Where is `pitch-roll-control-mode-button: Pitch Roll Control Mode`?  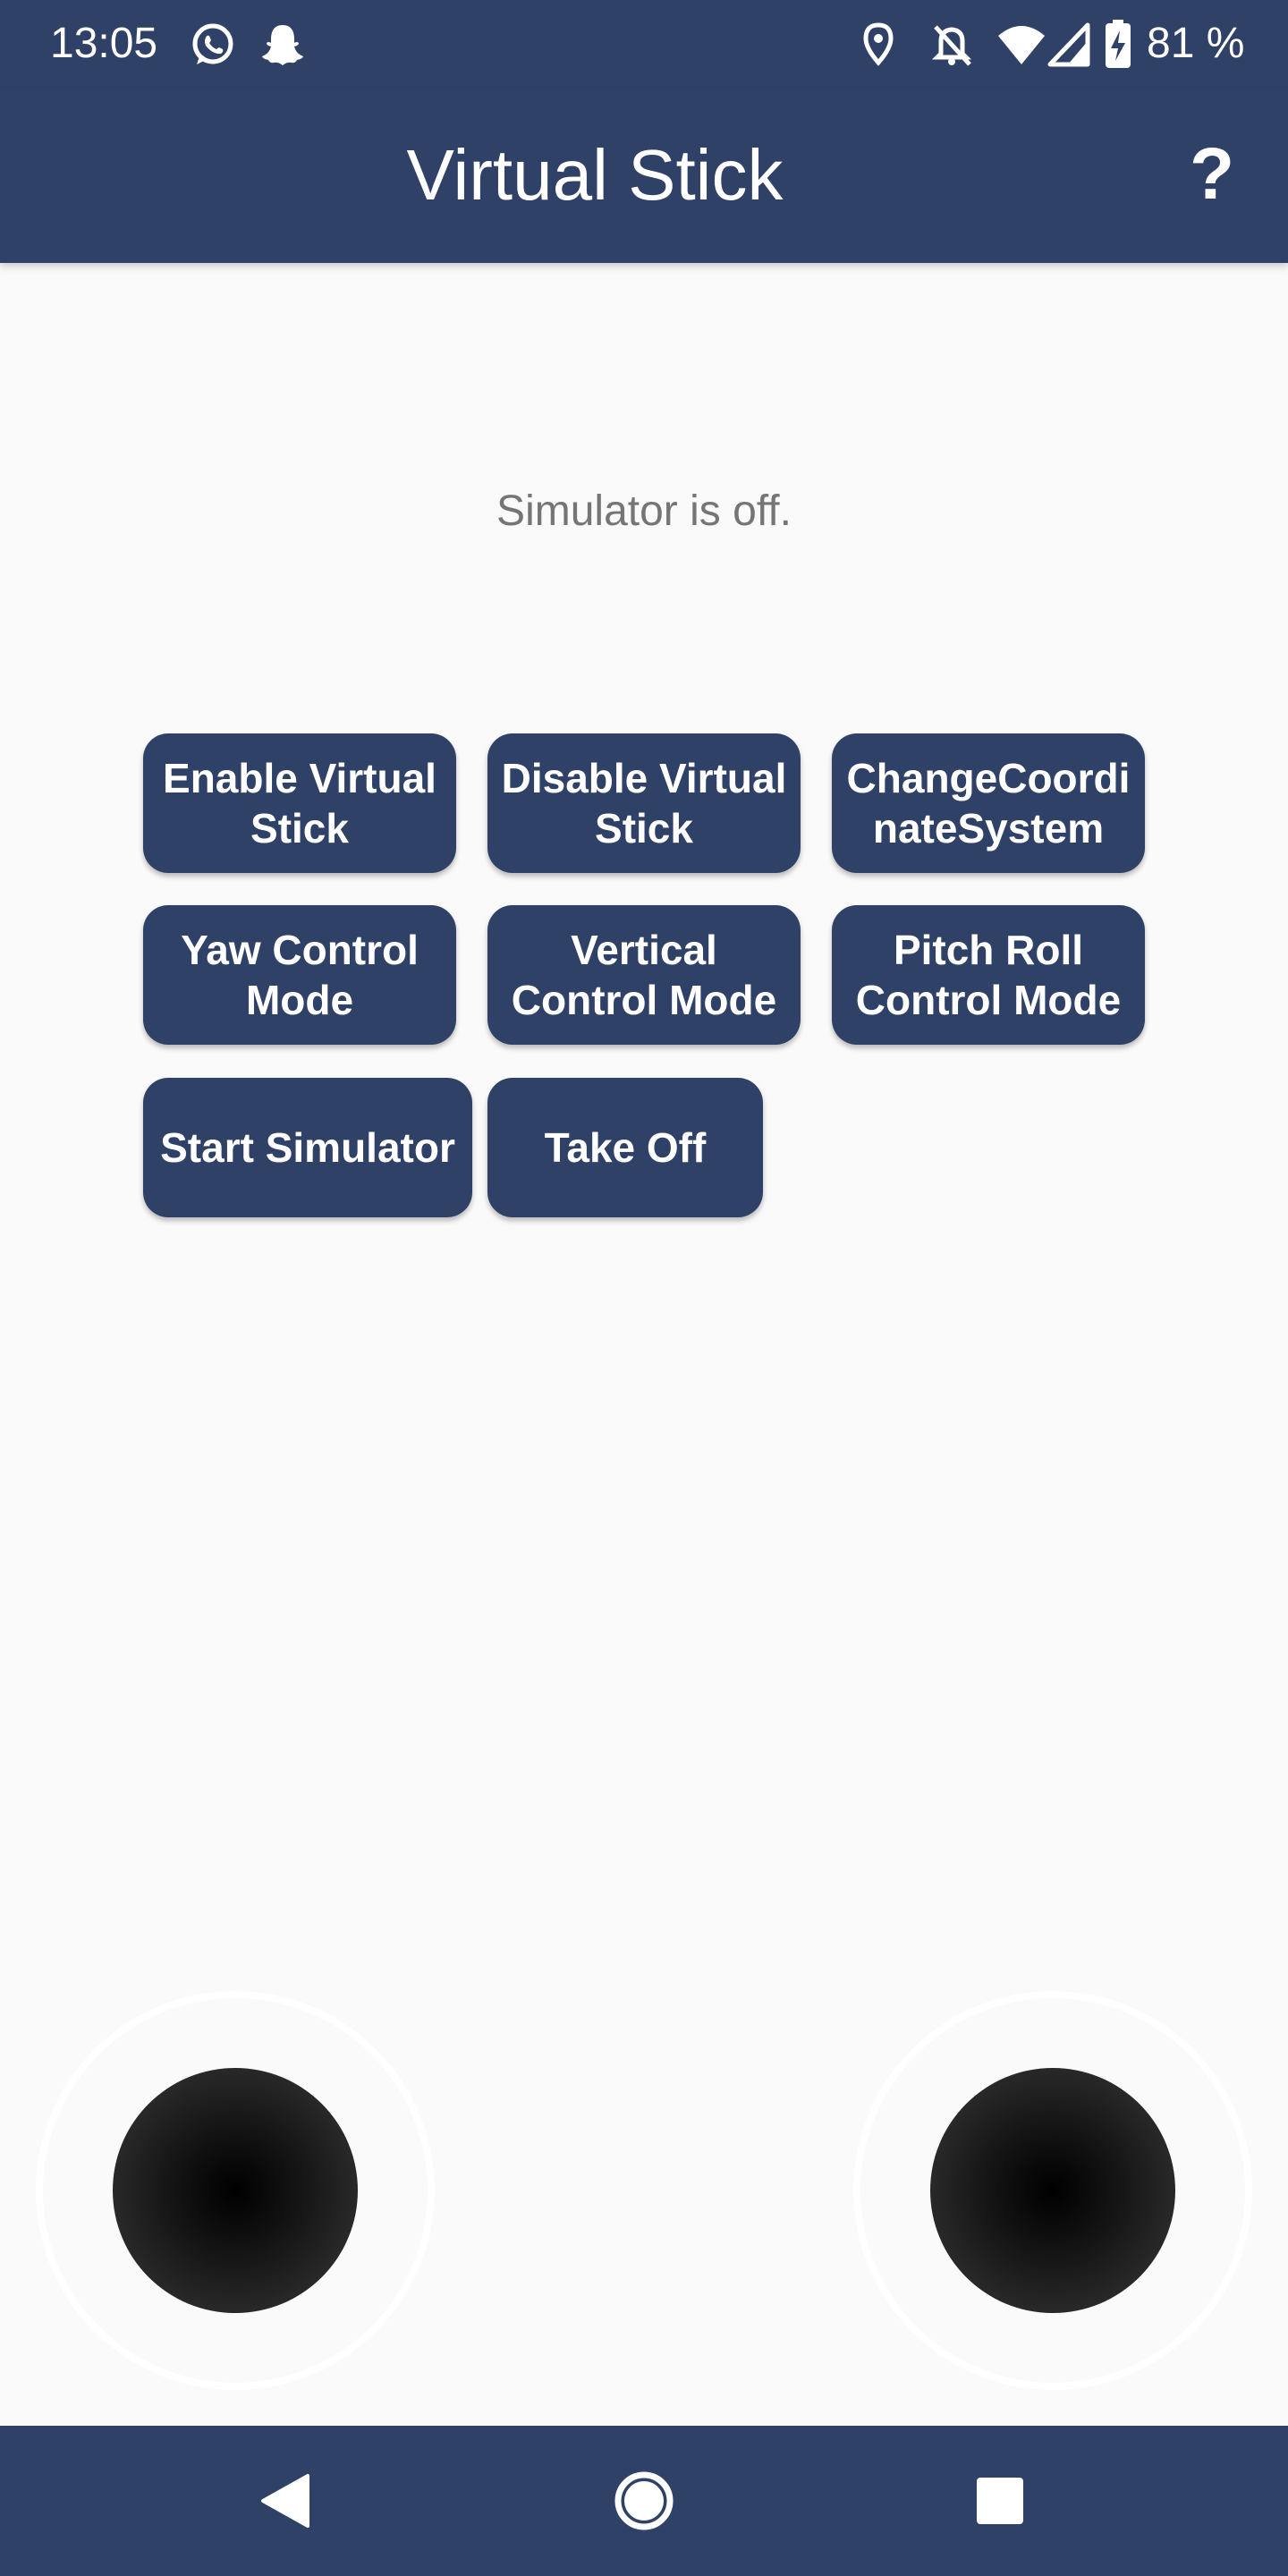 pitch-roll-control-mode-button: Pitch Roll Control Mode is located at coordinates (988, 975).